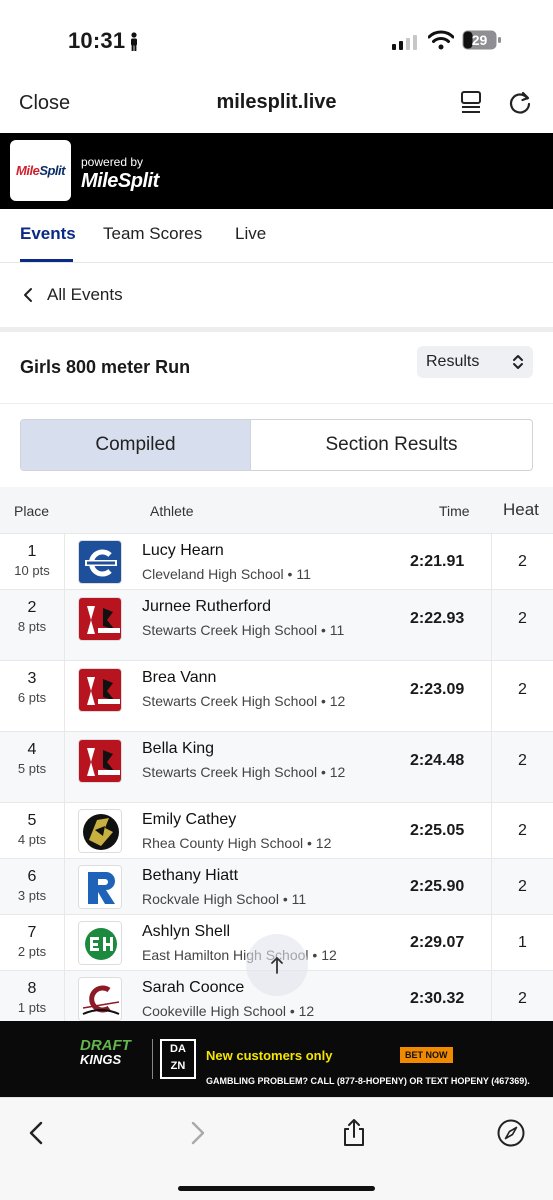  I want to click on segment-section-results: Section Results, so click(391, 445).